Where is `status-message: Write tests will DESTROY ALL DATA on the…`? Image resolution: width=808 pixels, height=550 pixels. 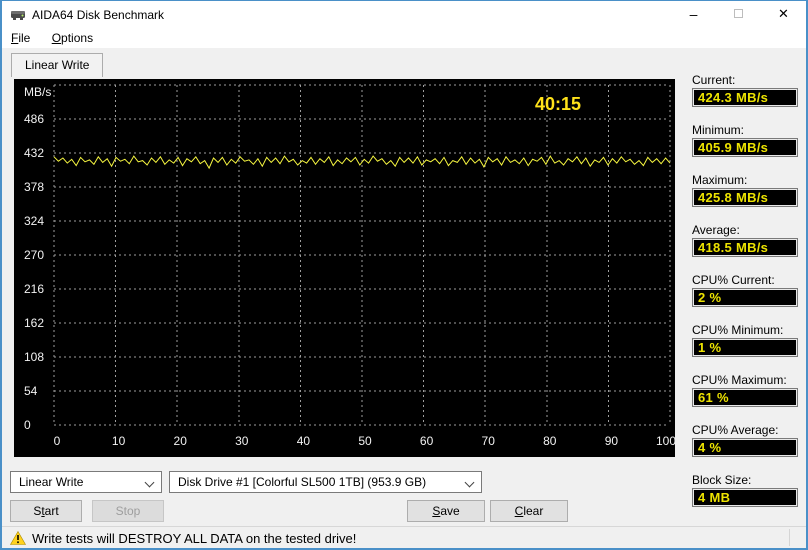
status-message: Write tests will DESTROY ALL DATA on the… is located at coordinates (194, 538).